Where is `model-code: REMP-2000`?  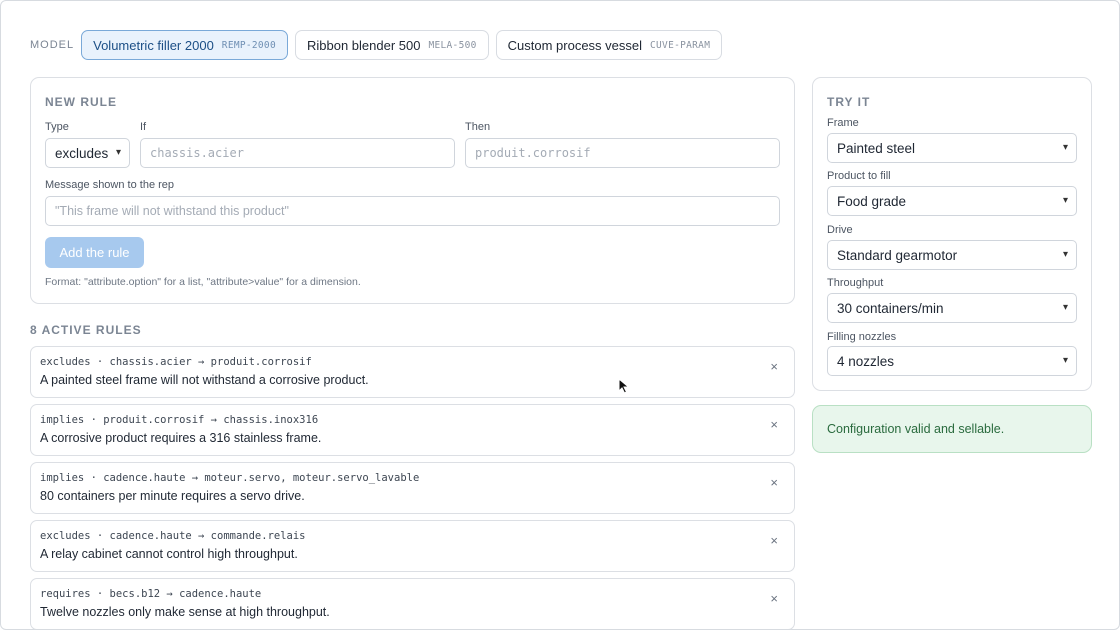 model-code: REMP-2000 is located at coordinates (248, 45).